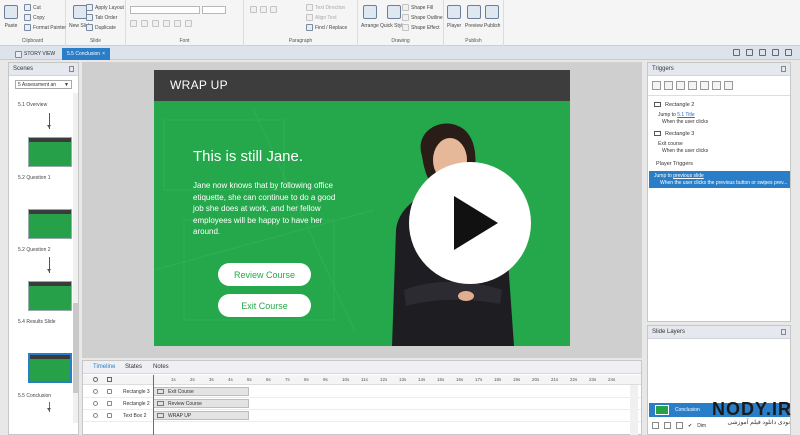 The width and height of the screenshot is (800, 435). Describe the element at coordinates (104, 367) in the screenshot. I see `tab-timeline: Timeline` at that location.